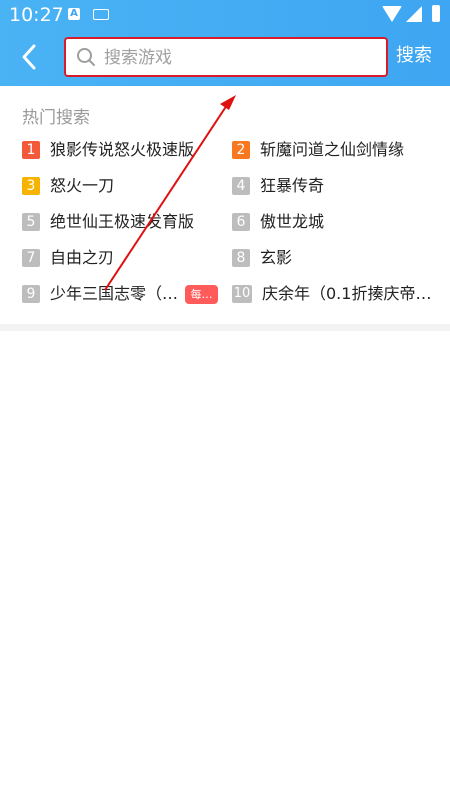 The image size is (450, 798). Describe the element at coordinates (86, 57) in the screenshot. I see `search-icon` at that location.